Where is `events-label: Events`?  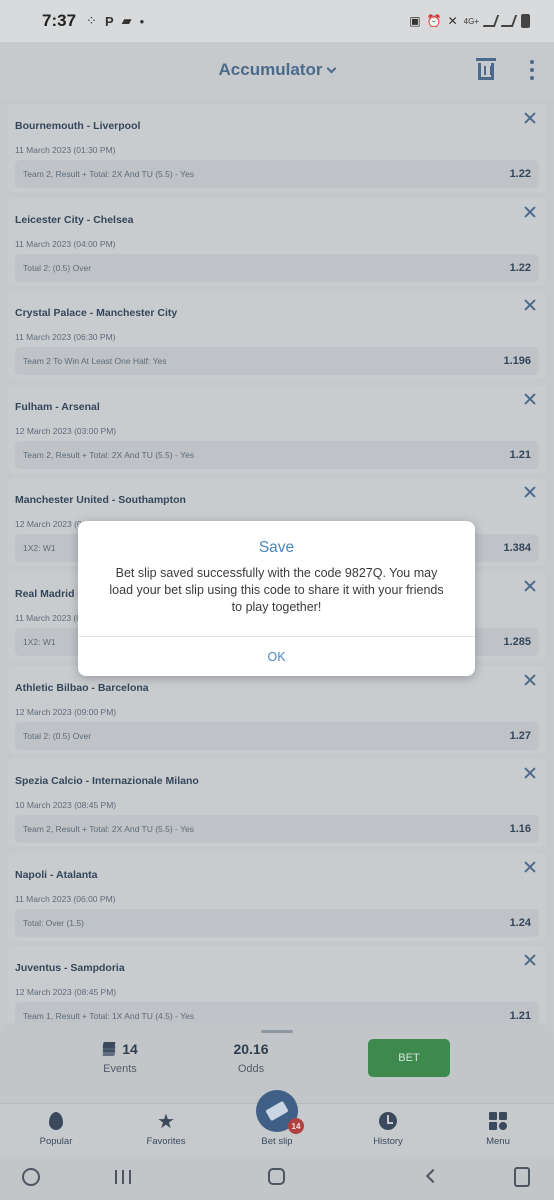
events-label: Events is located at coordinates (120, 1069).